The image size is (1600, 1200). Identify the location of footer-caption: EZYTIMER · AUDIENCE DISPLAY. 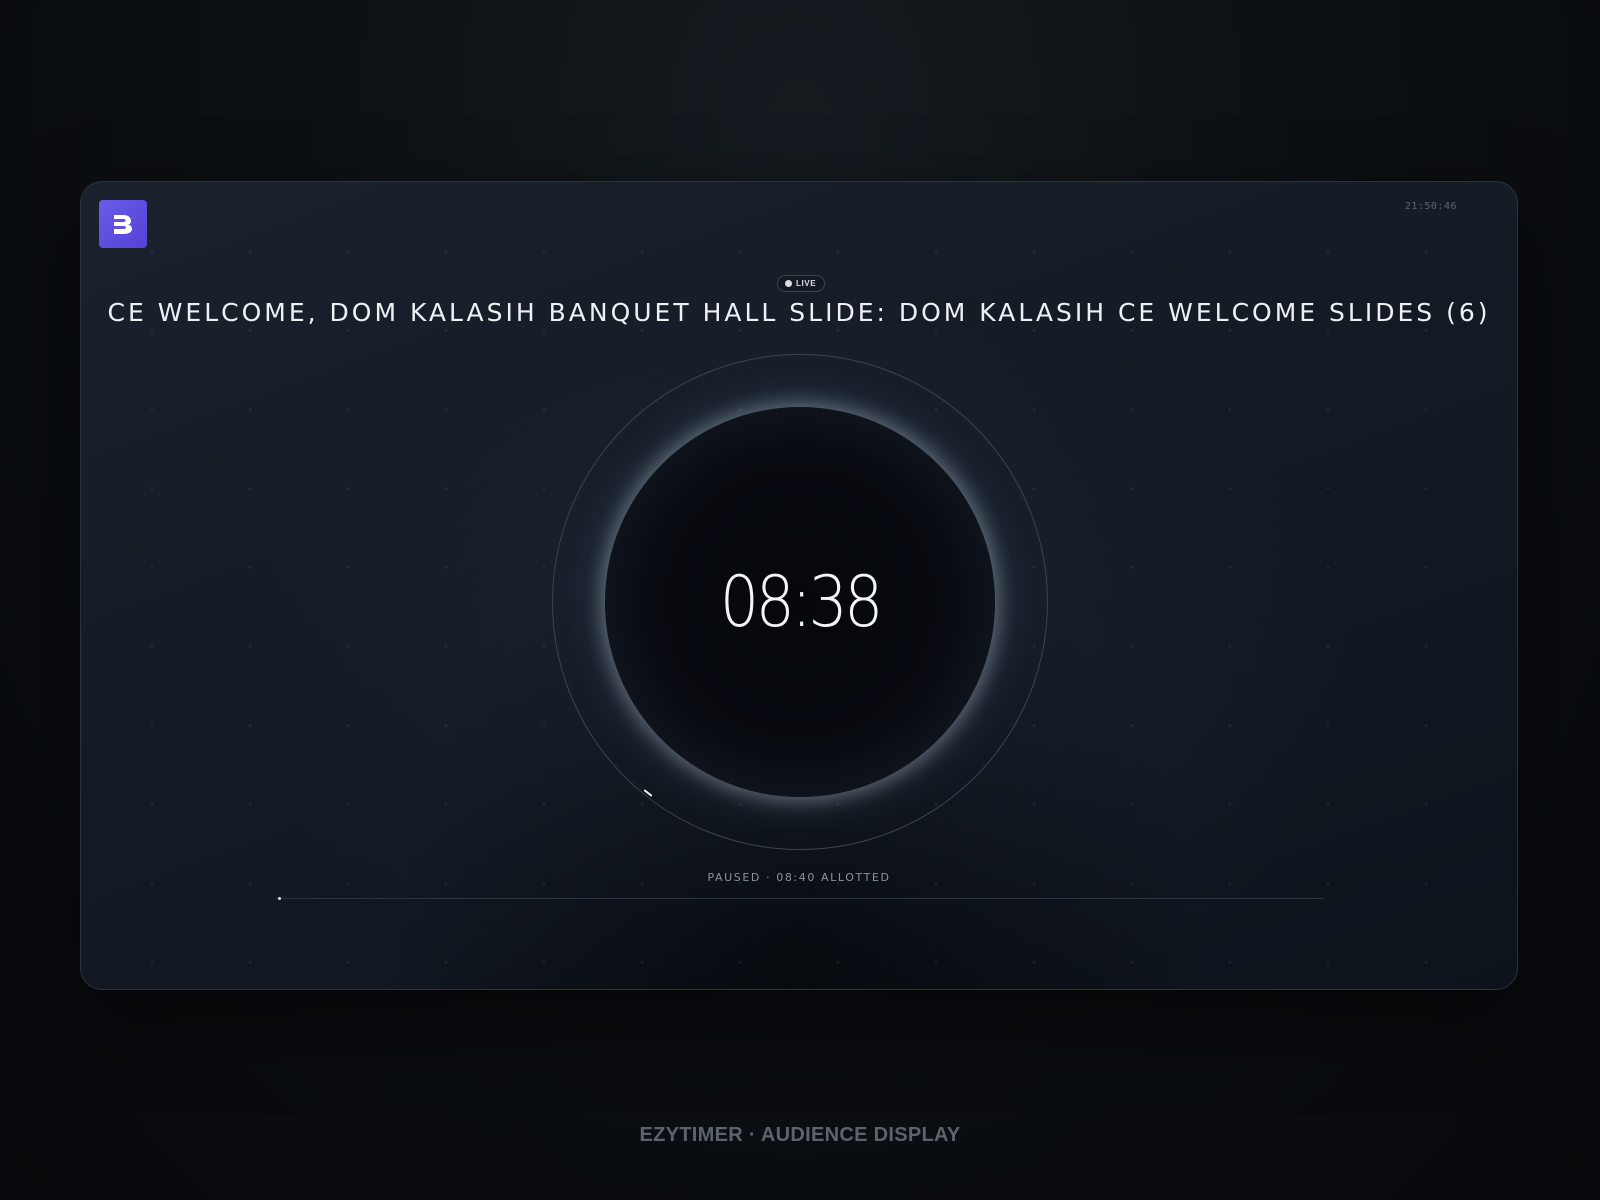
(800, 1135).